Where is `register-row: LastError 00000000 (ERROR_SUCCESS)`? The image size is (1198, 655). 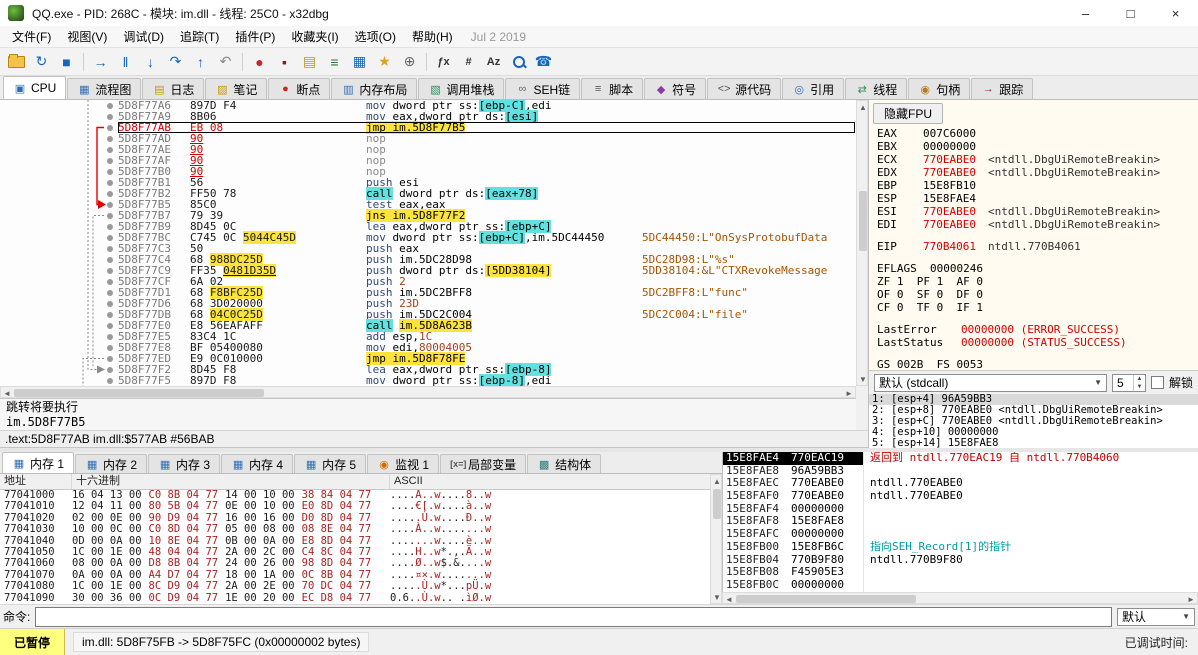
register-row: LastError 00000000 (ERROR_SUCCESS) is located at coordinates (1033, 329).